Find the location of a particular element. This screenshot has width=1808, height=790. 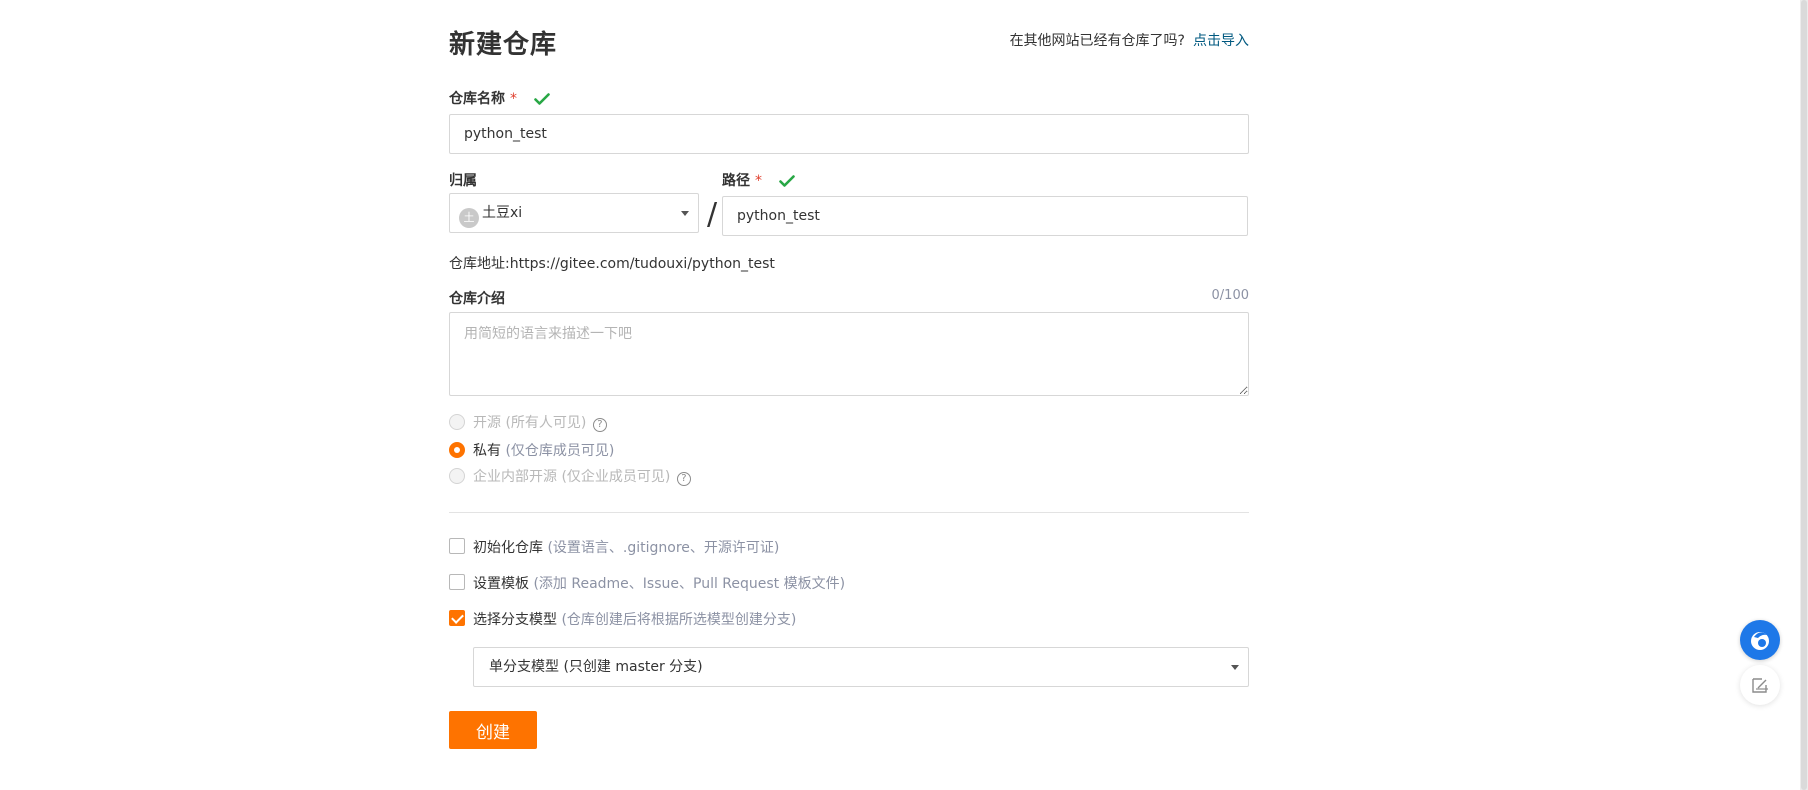

repo-name-label: 仓库名称 * is located at coordinates (499, 98).